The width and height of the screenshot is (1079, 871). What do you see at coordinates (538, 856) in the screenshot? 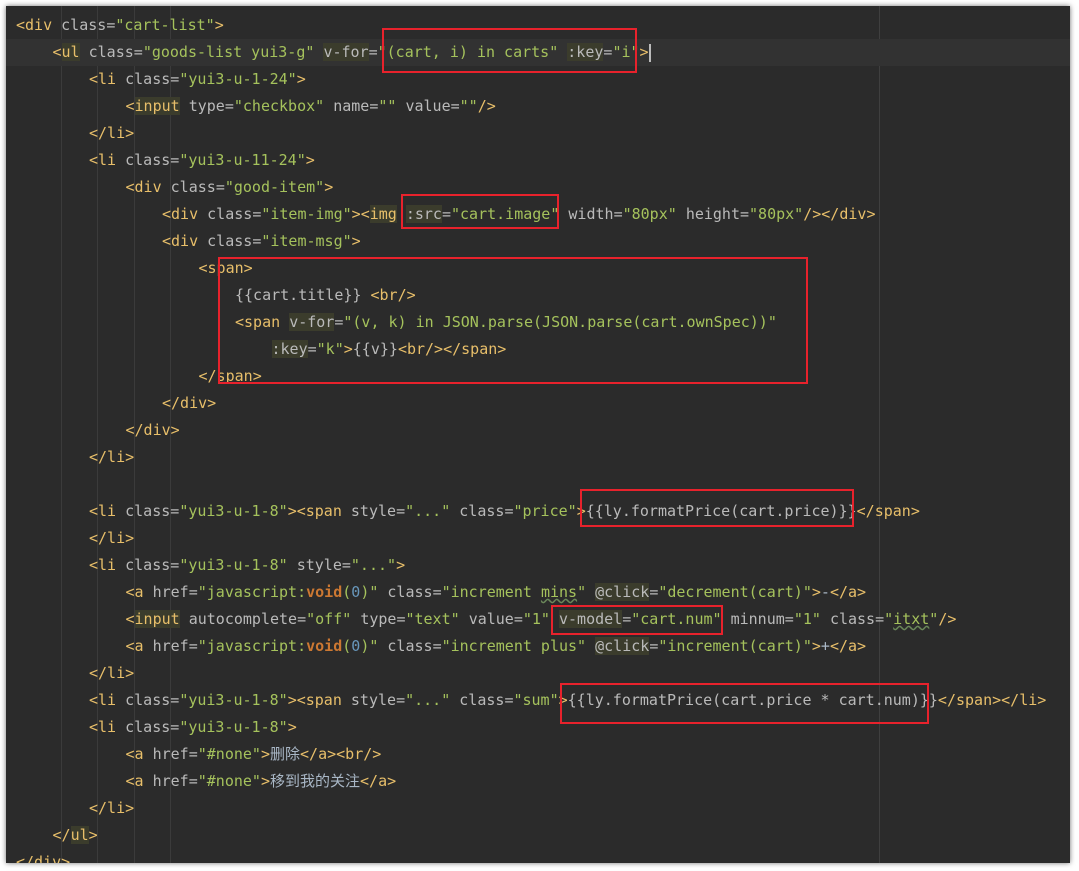
I see `code-line-32: </div>` at bounding box center [538, 856].